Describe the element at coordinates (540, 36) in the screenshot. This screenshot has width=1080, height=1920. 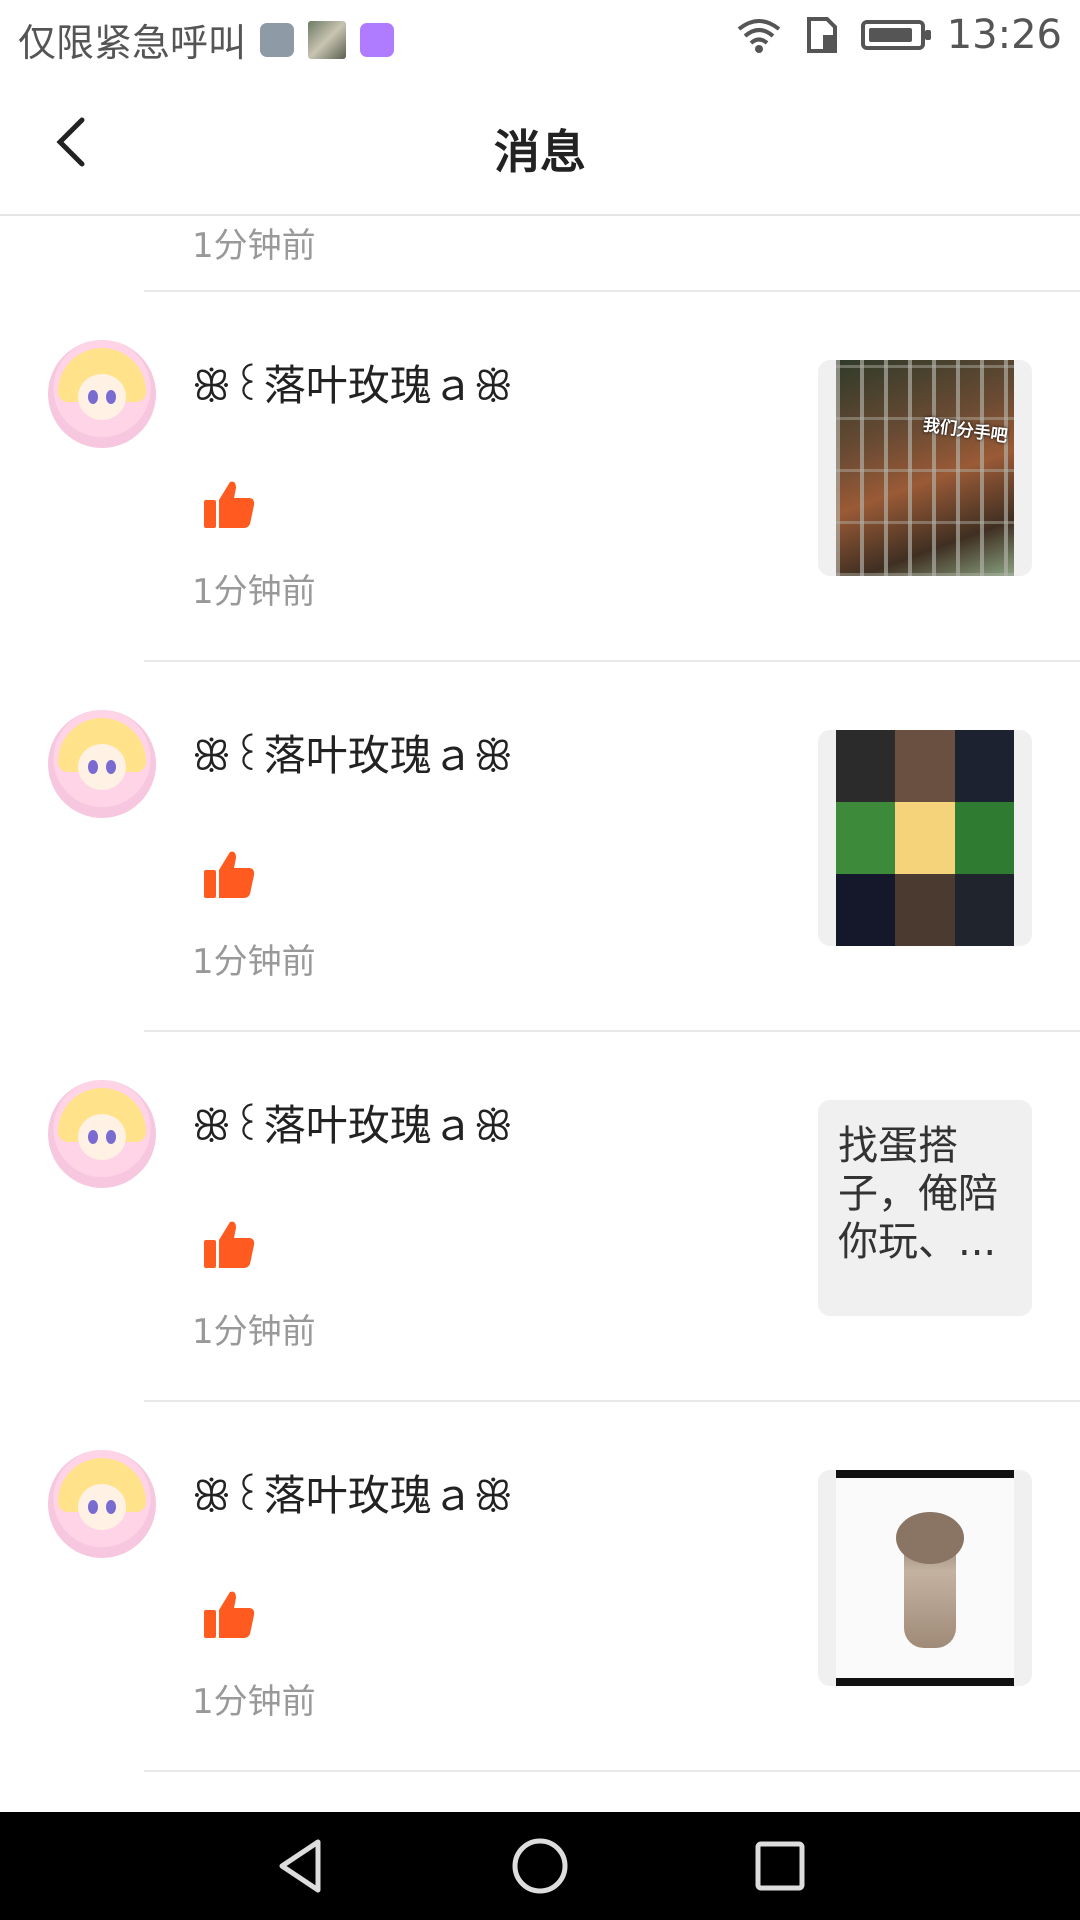
I see `status-bar: 仅限紧急呼叫 13:26` at that location.